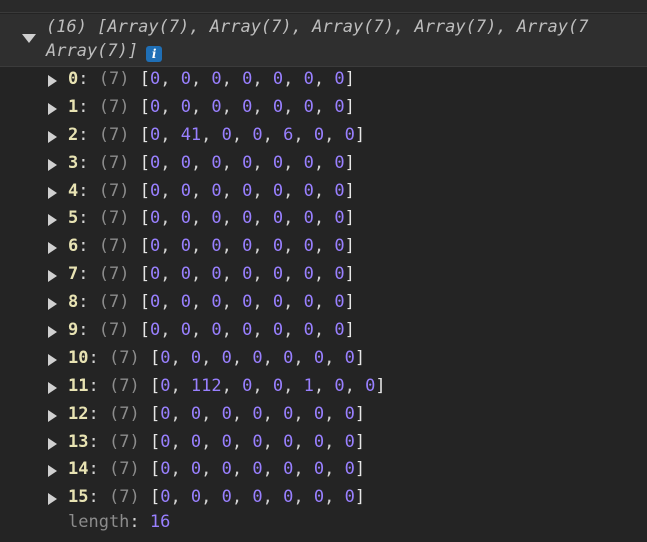 The image size is (647, 542). Describe the element at coordinates (206, 385) in the screenshot. I see `array-value: 112` at that location.